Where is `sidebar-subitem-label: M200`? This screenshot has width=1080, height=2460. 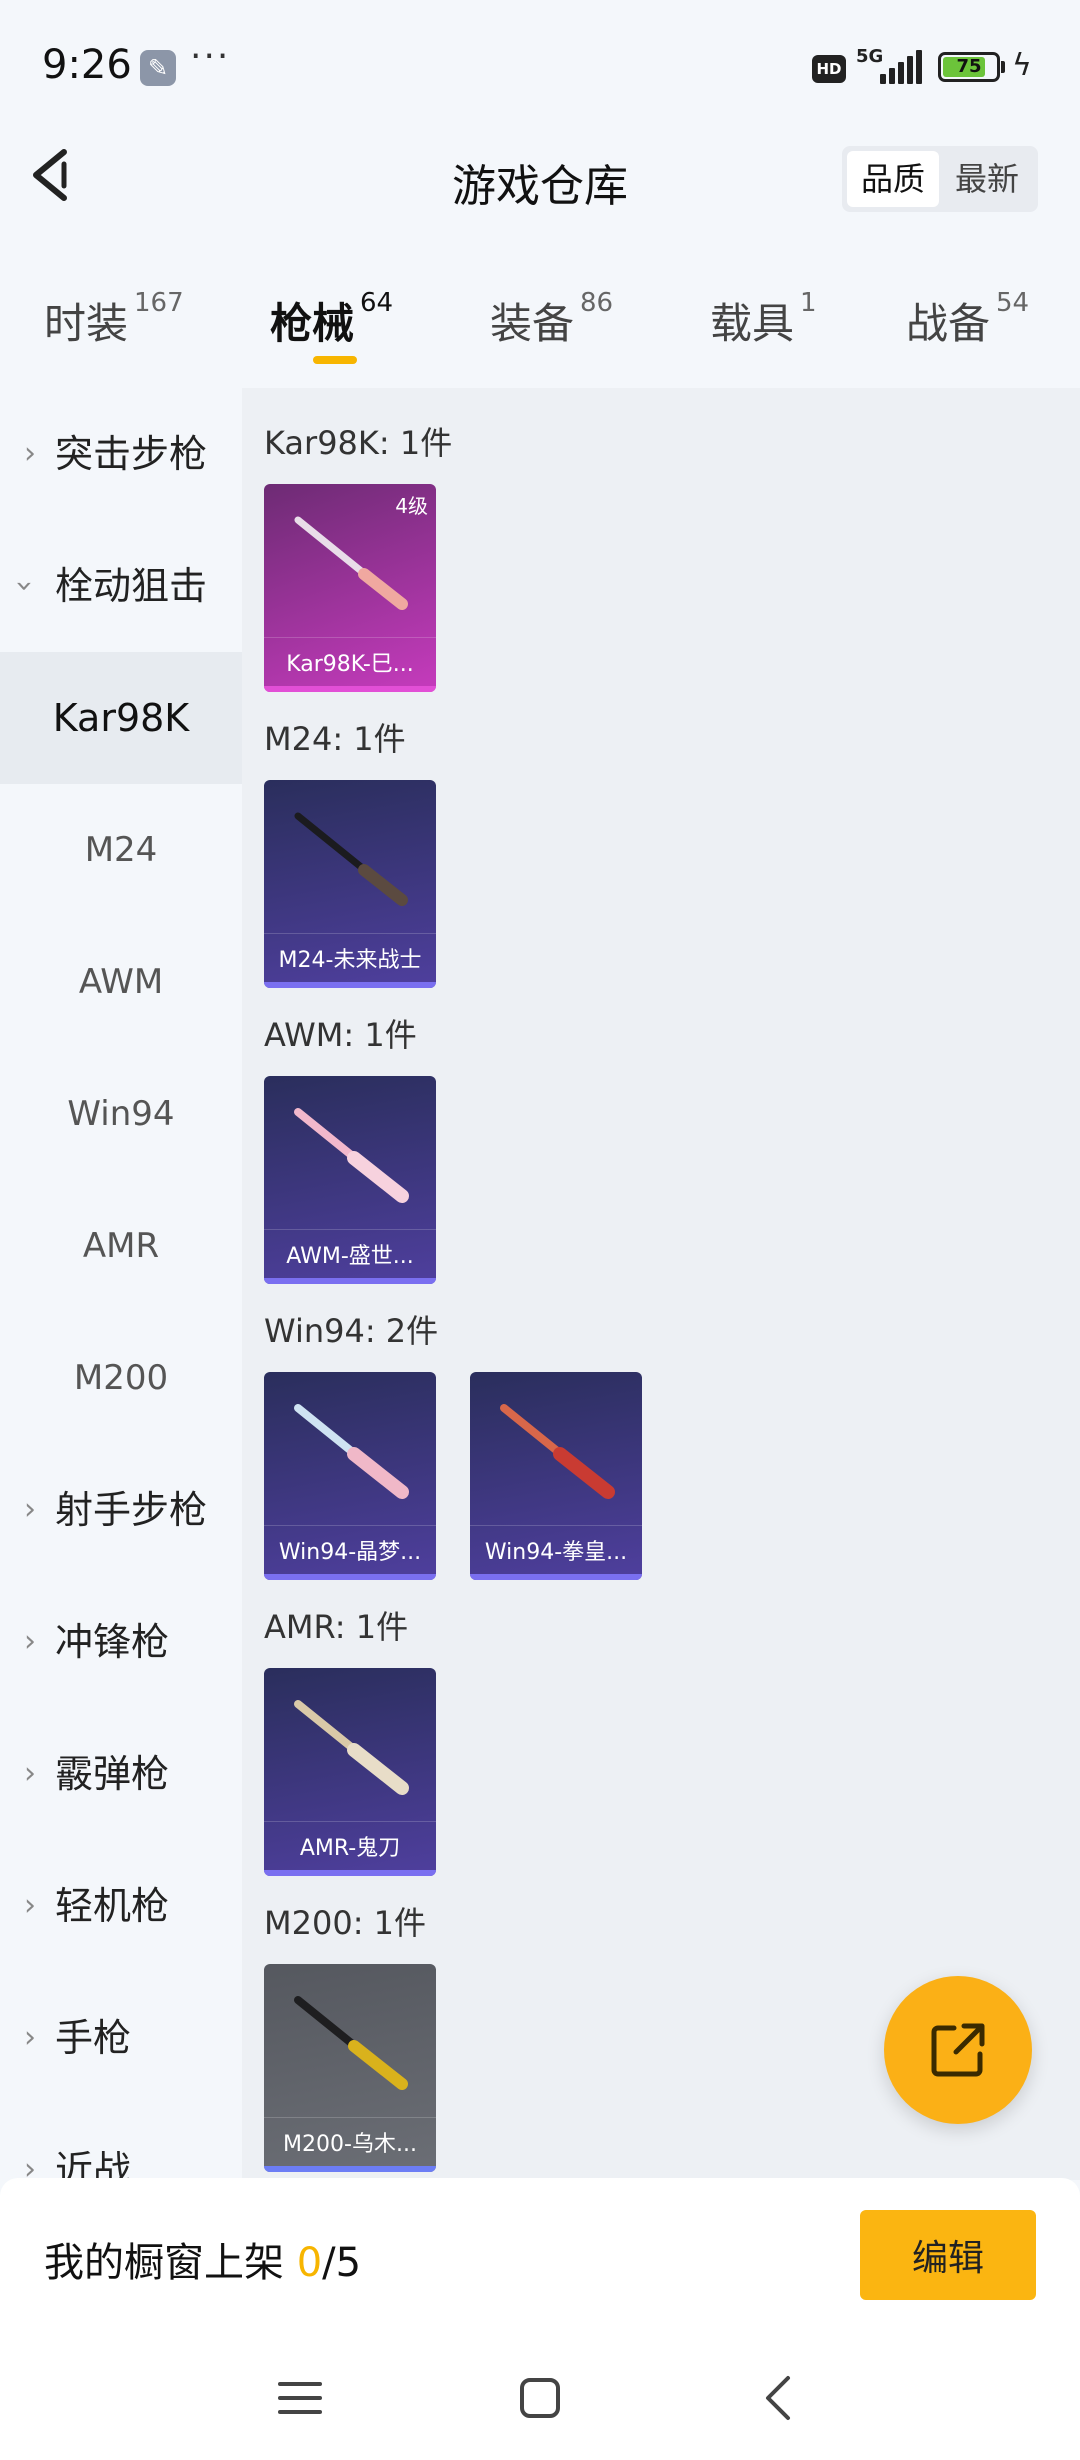 sidebar-subitem-label: M200 is located at coordinates (121, 1378).